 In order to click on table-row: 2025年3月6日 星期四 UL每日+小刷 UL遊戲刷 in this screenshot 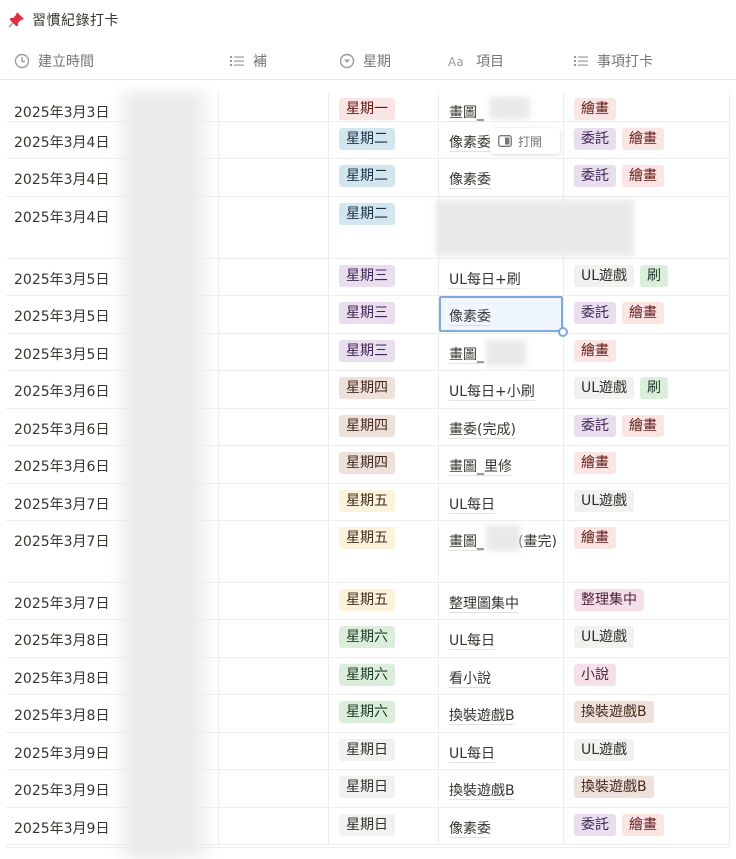, I will do `click(368, 390)`.